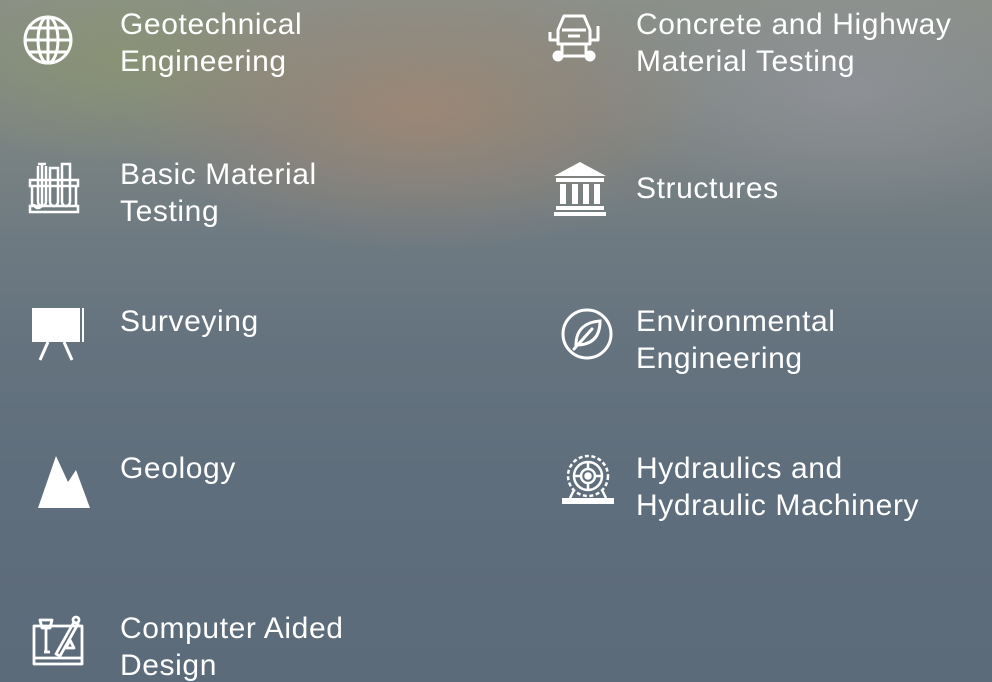 The height and width of the screenshot is (682, 992). What do you see at coordinates (778, 487) in the screenshot?
I see `category-label: Hydraulics and Hydraulic Machinery` at bounding box center [778, 487].